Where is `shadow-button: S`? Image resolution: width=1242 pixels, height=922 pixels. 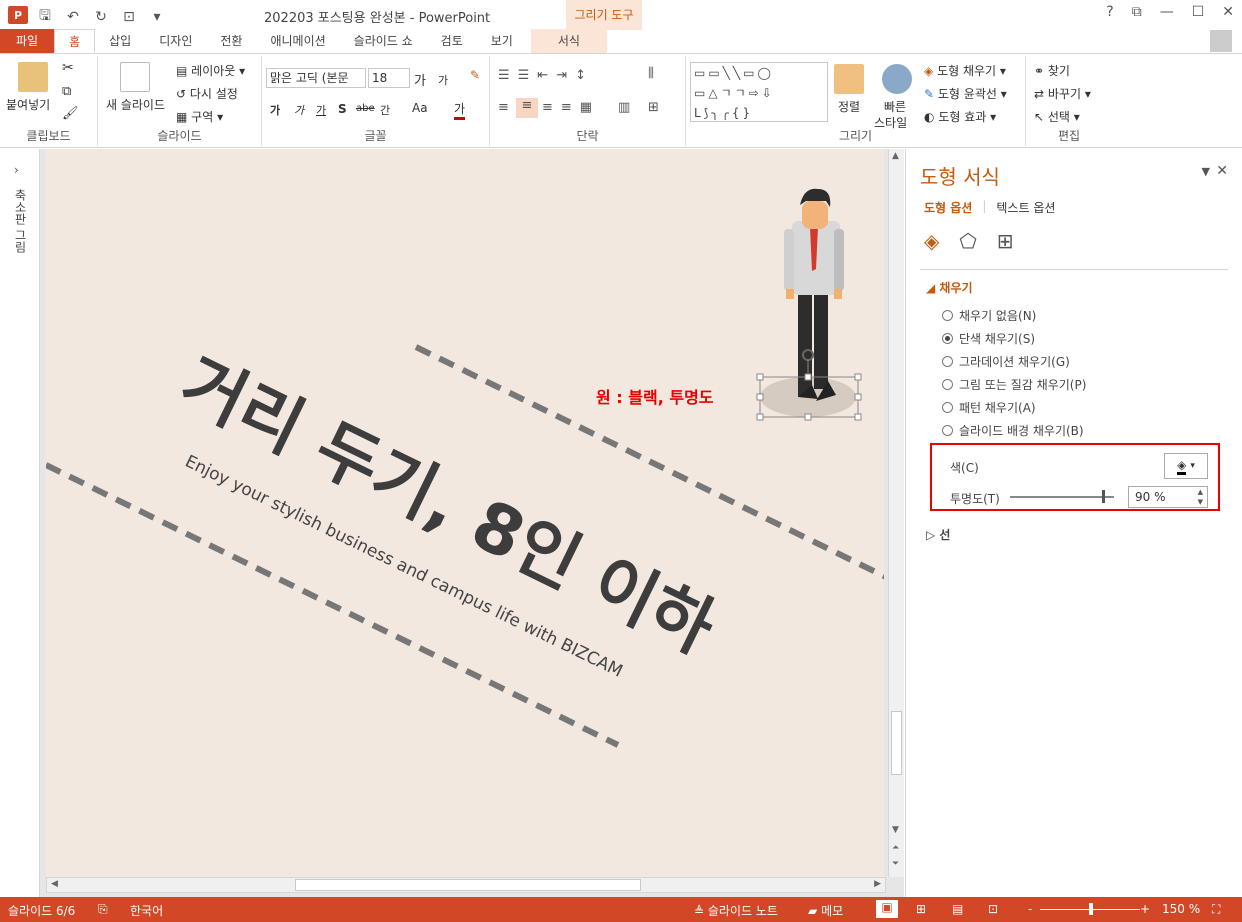 shadow-button: S is located at coordinates (342, 109).